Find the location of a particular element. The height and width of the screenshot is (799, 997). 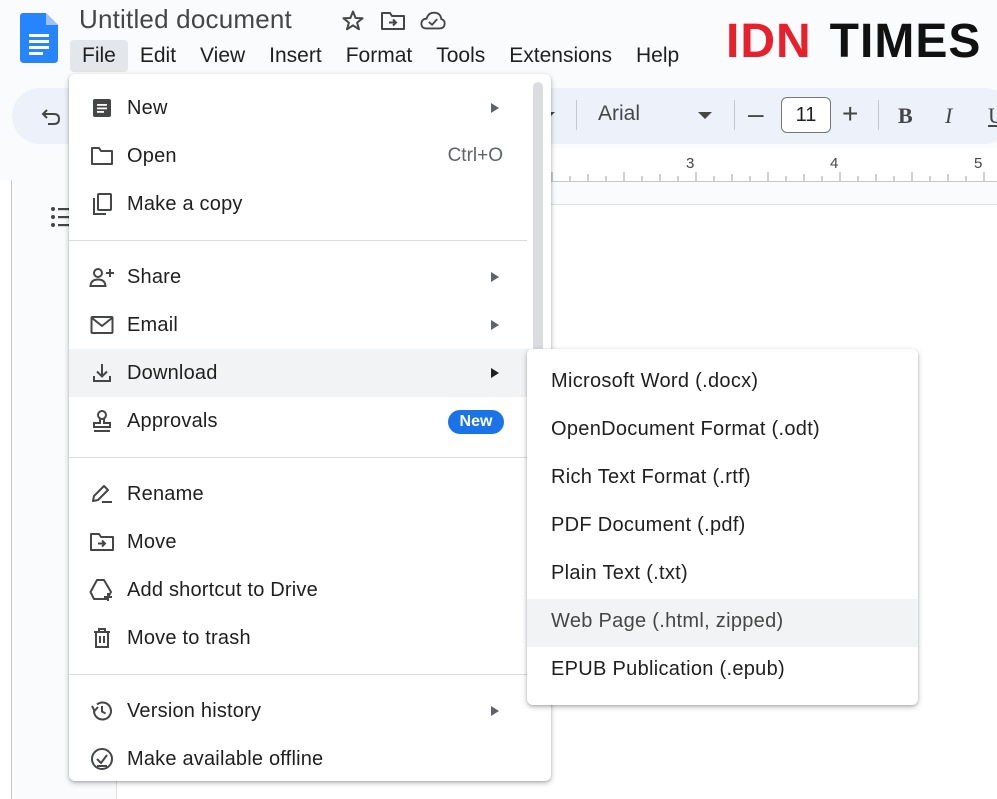

folder-icon is located at coordinates (102, 156).